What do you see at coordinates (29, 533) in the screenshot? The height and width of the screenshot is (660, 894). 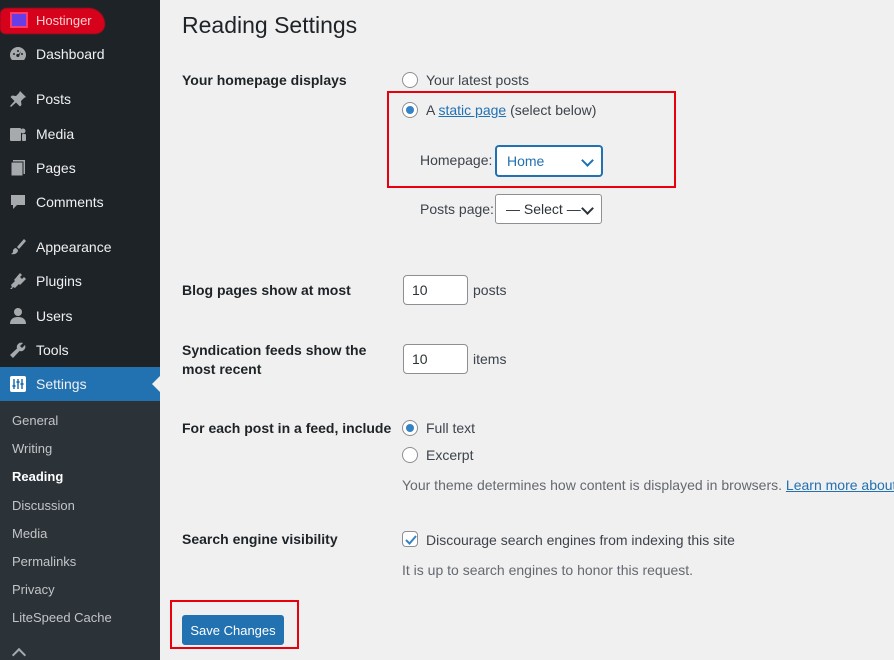 I see `submenu-item-media: Media` at bounding box center [29, 533].